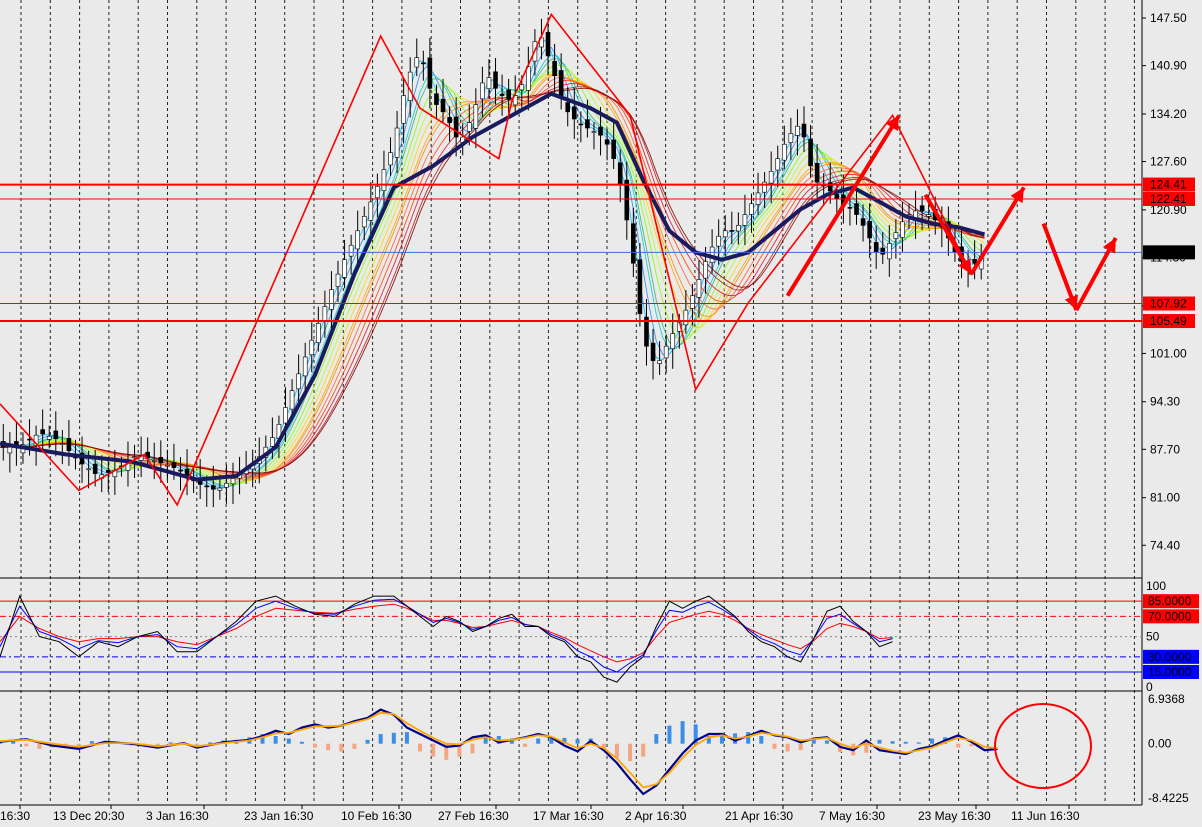 The image size is (1202, 827). I want to click on level-price-label: 122.41, so click(1168, 199).